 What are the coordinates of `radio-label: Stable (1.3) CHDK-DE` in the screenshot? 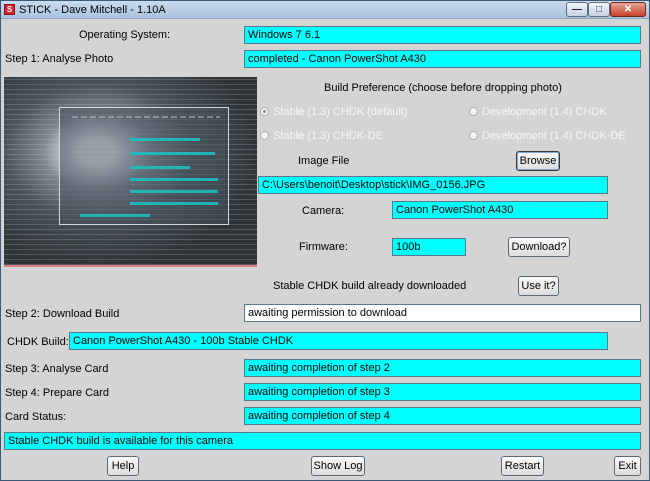 It's located at (328, 136).